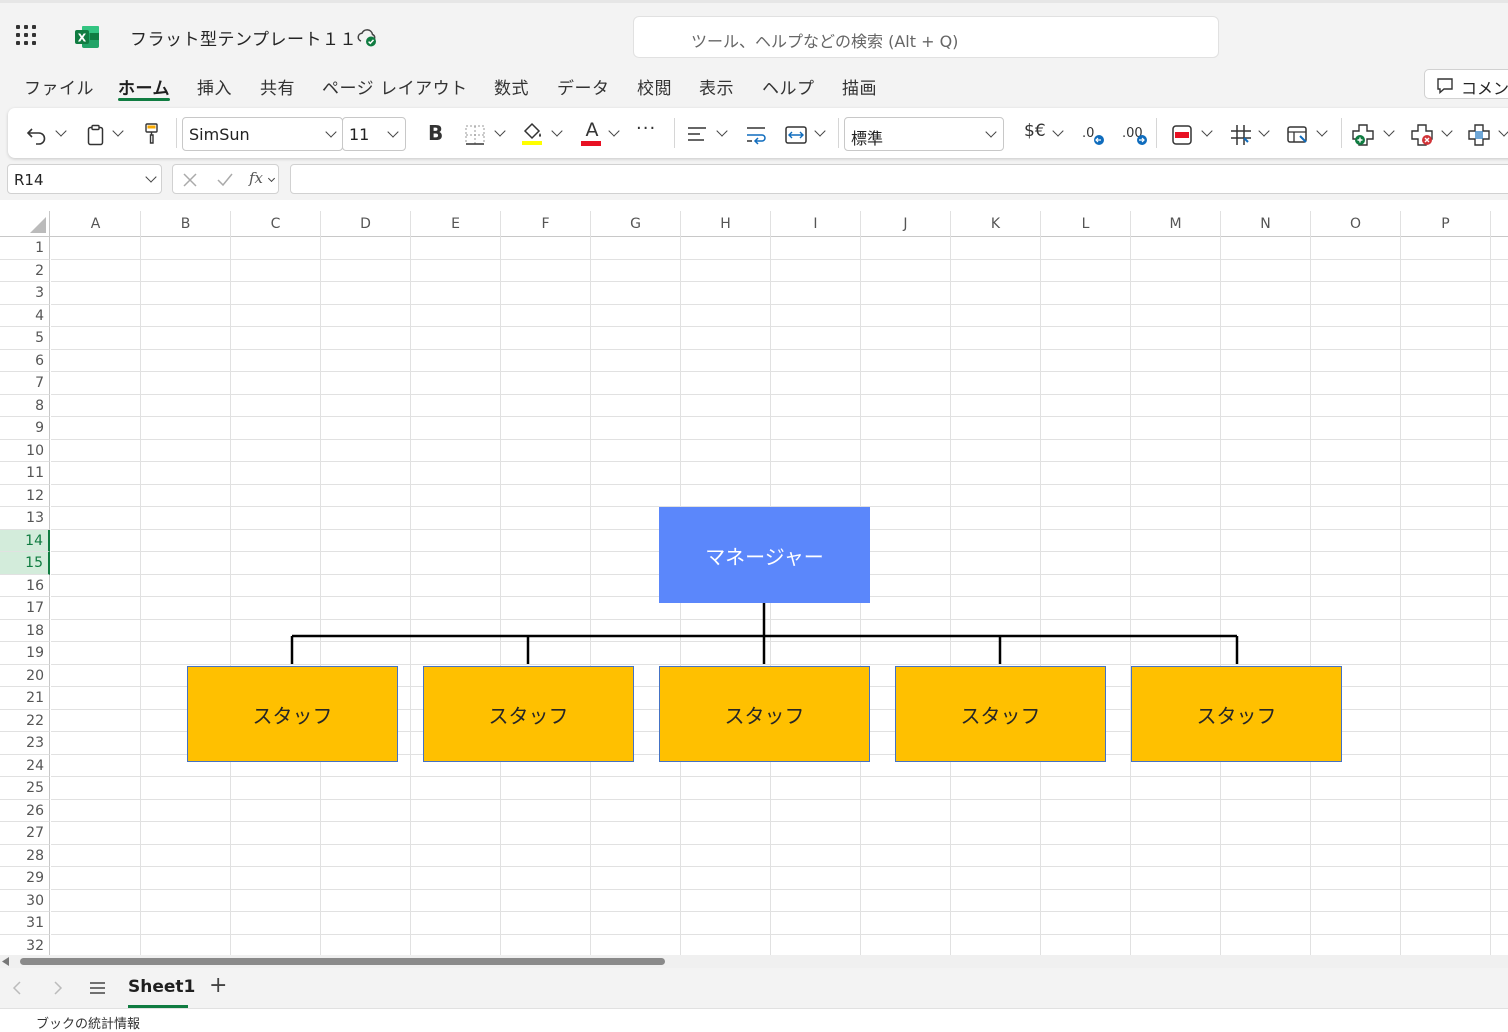 This screenshot has height=1032, width=1508. I want to click on delete-cells-icon, so click(1423, 134).